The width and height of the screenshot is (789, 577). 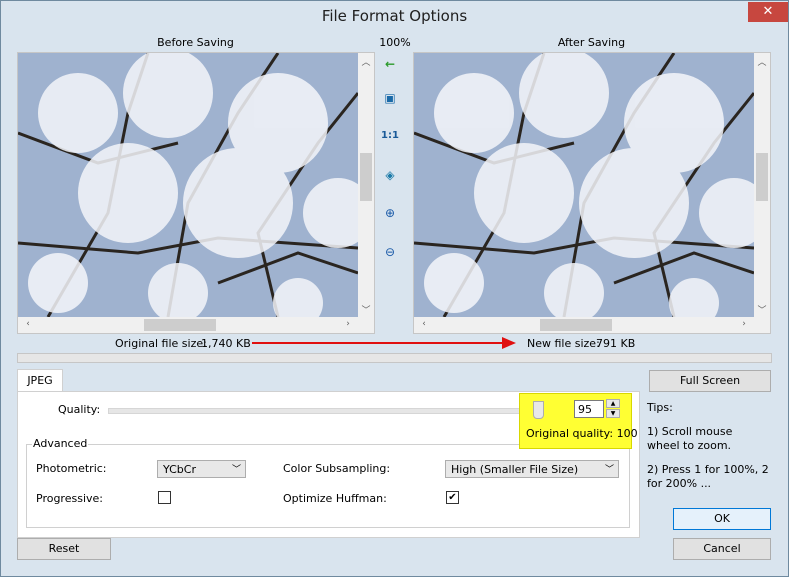 I want to click on full-screen-button: Full Screen, so click(x=710, y=381).